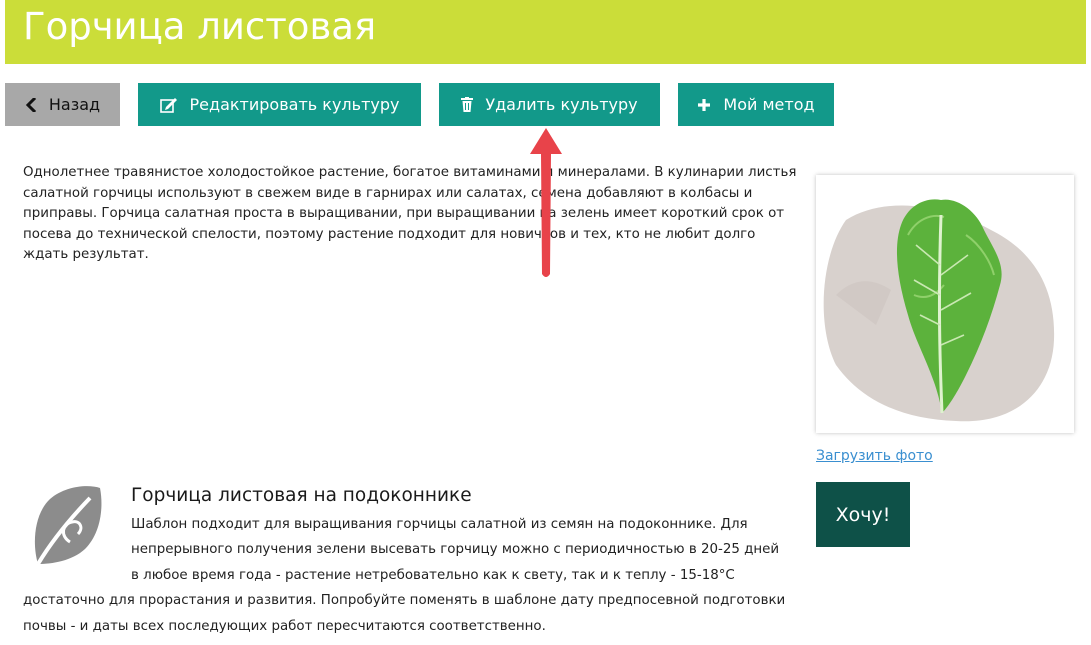 The image size is (1091, 645). I want to click on annotation-arrow-icon, so click(546, 202).